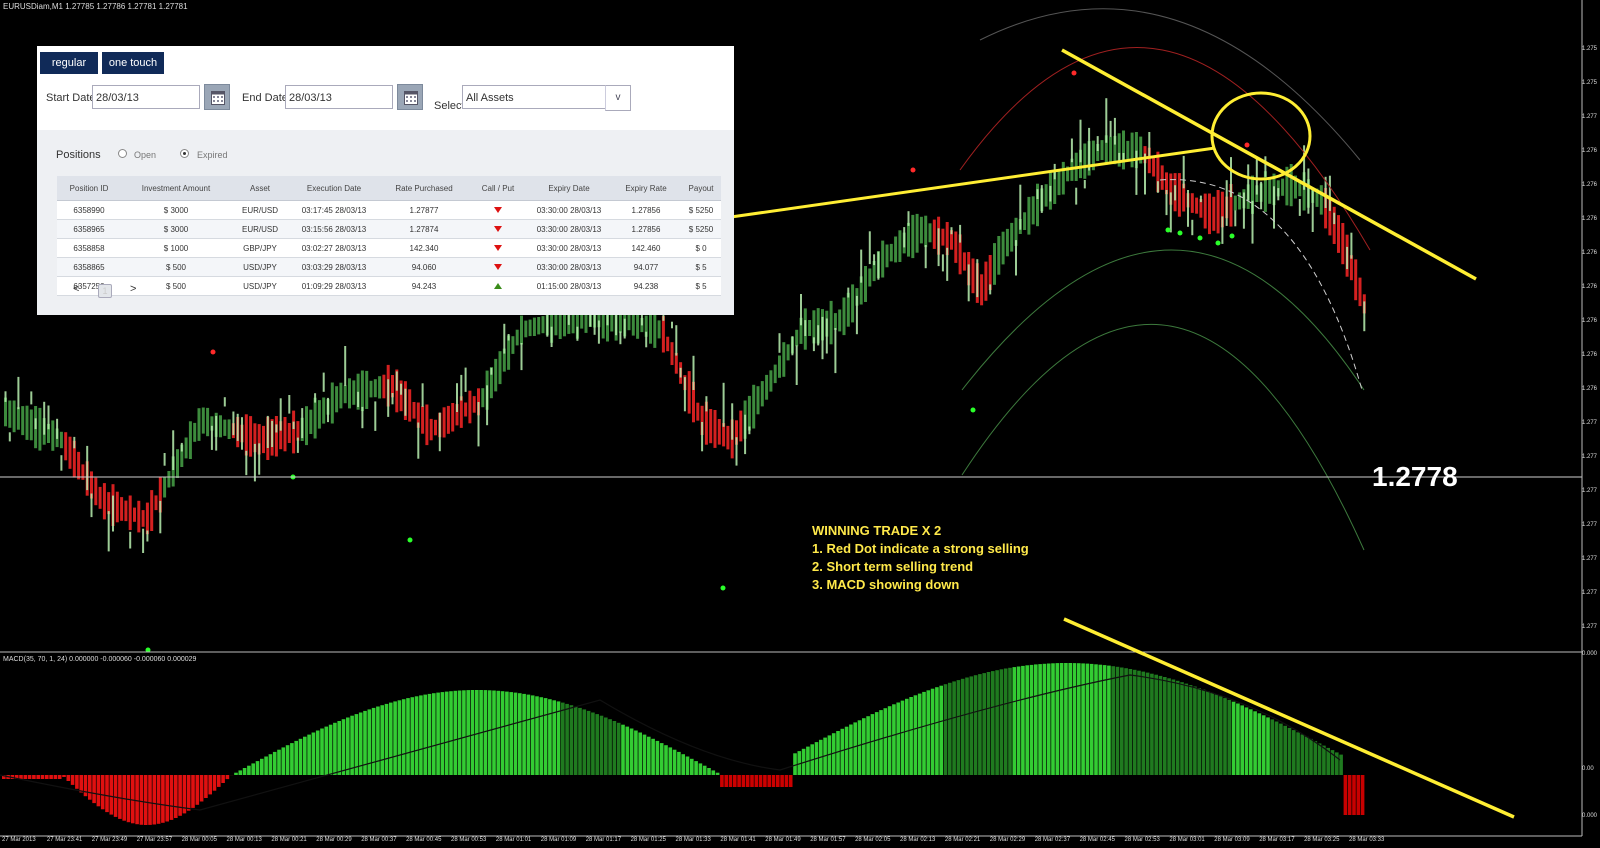 The width and height of the screenshot is (1600, 848). What do you see at coordinates (105, 291) in the screenshot?
I see `pager-page-1: 1` at bounding box center [105, 291].